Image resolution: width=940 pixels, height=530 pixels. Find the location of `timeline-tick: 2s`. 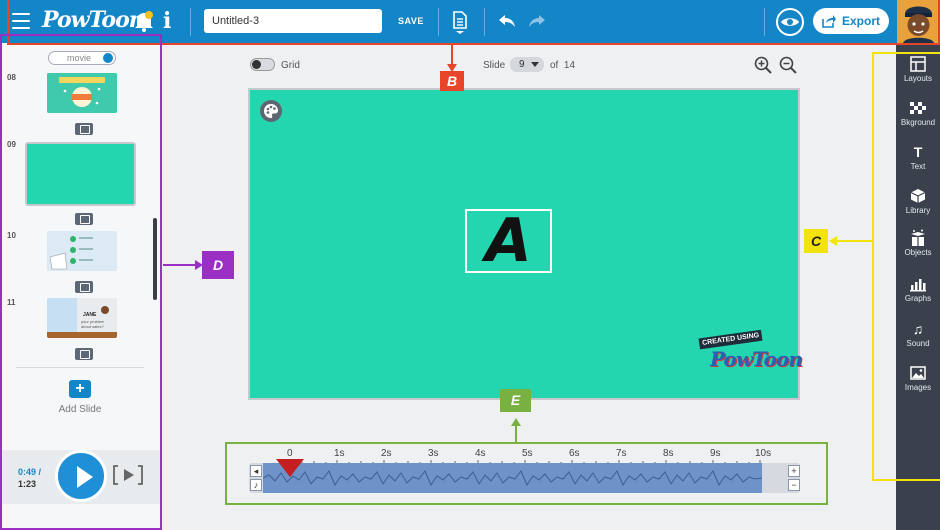

timeline-tick: 2s is located at coordinates (386, 453).